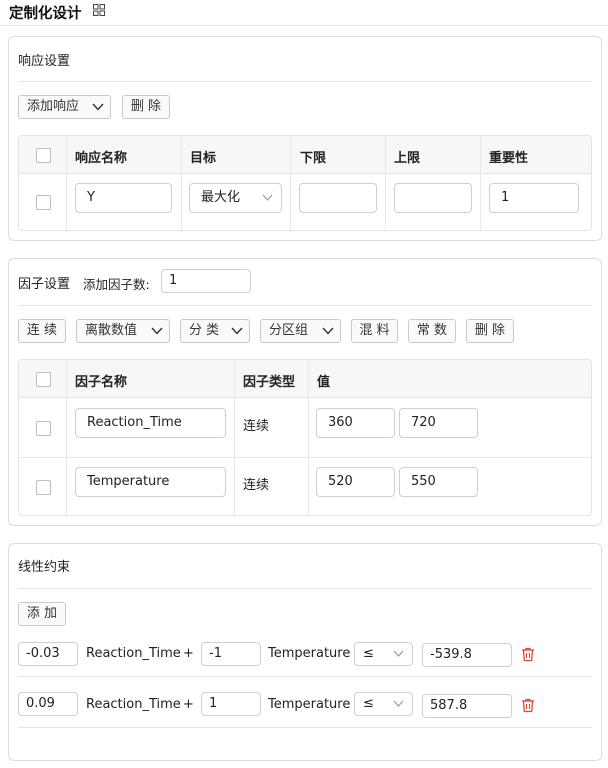  What do you see at coordinates (150, 423) in the screenshot?
I see `factor-name-input: Reaction_Time` at bounding box center [150, 423].